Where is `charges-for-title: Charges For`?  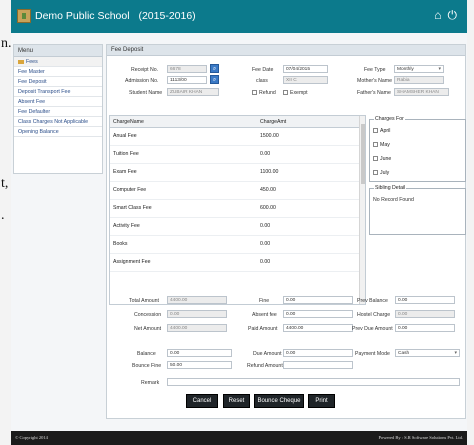
charges-for-title: Charges For is located at coordinates (389, 119).